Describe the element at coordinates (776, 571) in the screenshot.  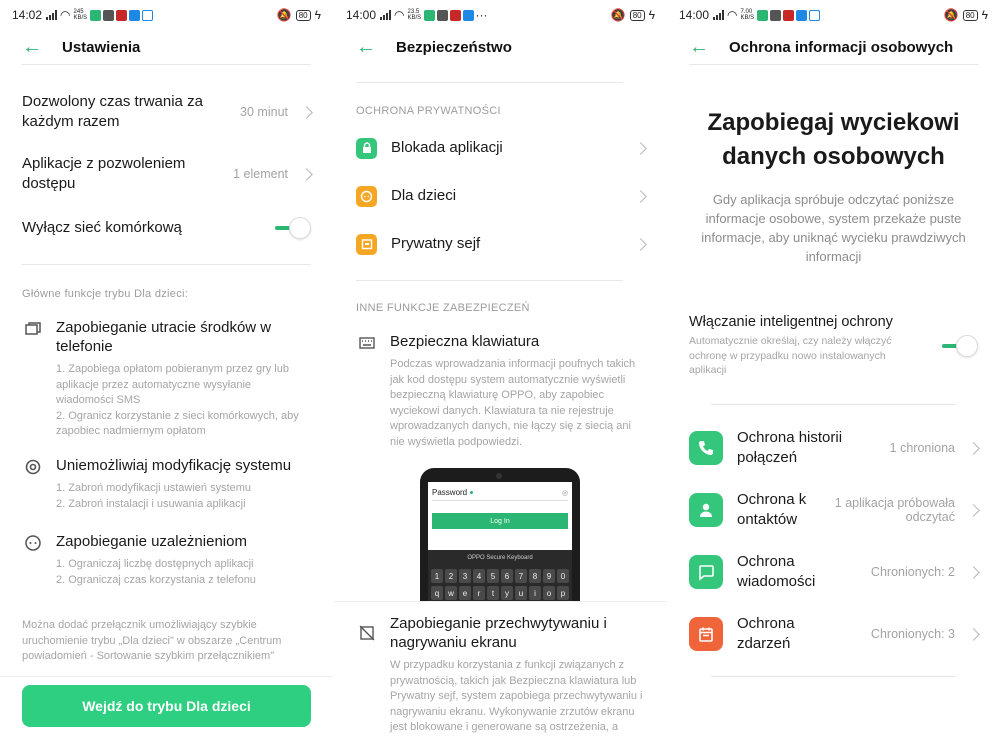
I see `messages-label: Ochrona wiadomości` at that location.